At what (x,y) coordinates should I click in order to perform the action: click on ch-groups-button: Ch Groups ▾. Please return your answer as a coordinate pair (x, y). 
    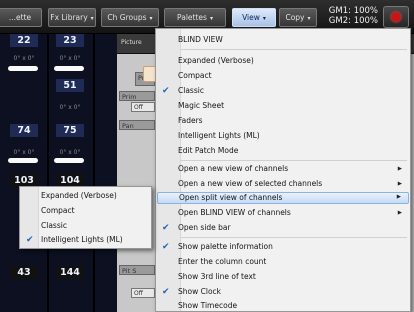
    Looking at the image, I should click on (130, 17).